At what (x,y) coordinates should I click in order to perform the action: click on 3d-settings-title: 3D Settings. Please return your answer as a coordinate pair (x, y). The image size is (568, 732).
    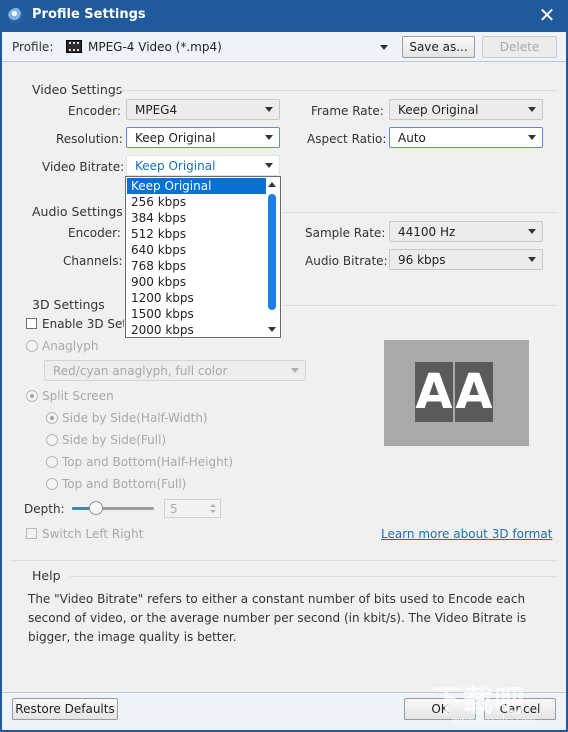
    Looking at the image, I should click on (68, 304).